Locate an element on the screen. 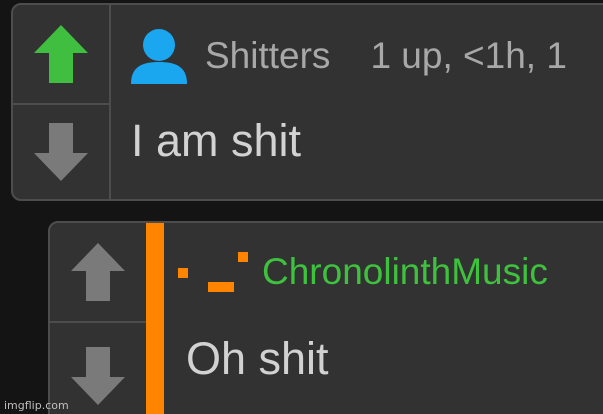 This screenshot has height=414, width=603. comment-text: I am shit is located at coordinates (216, 140).